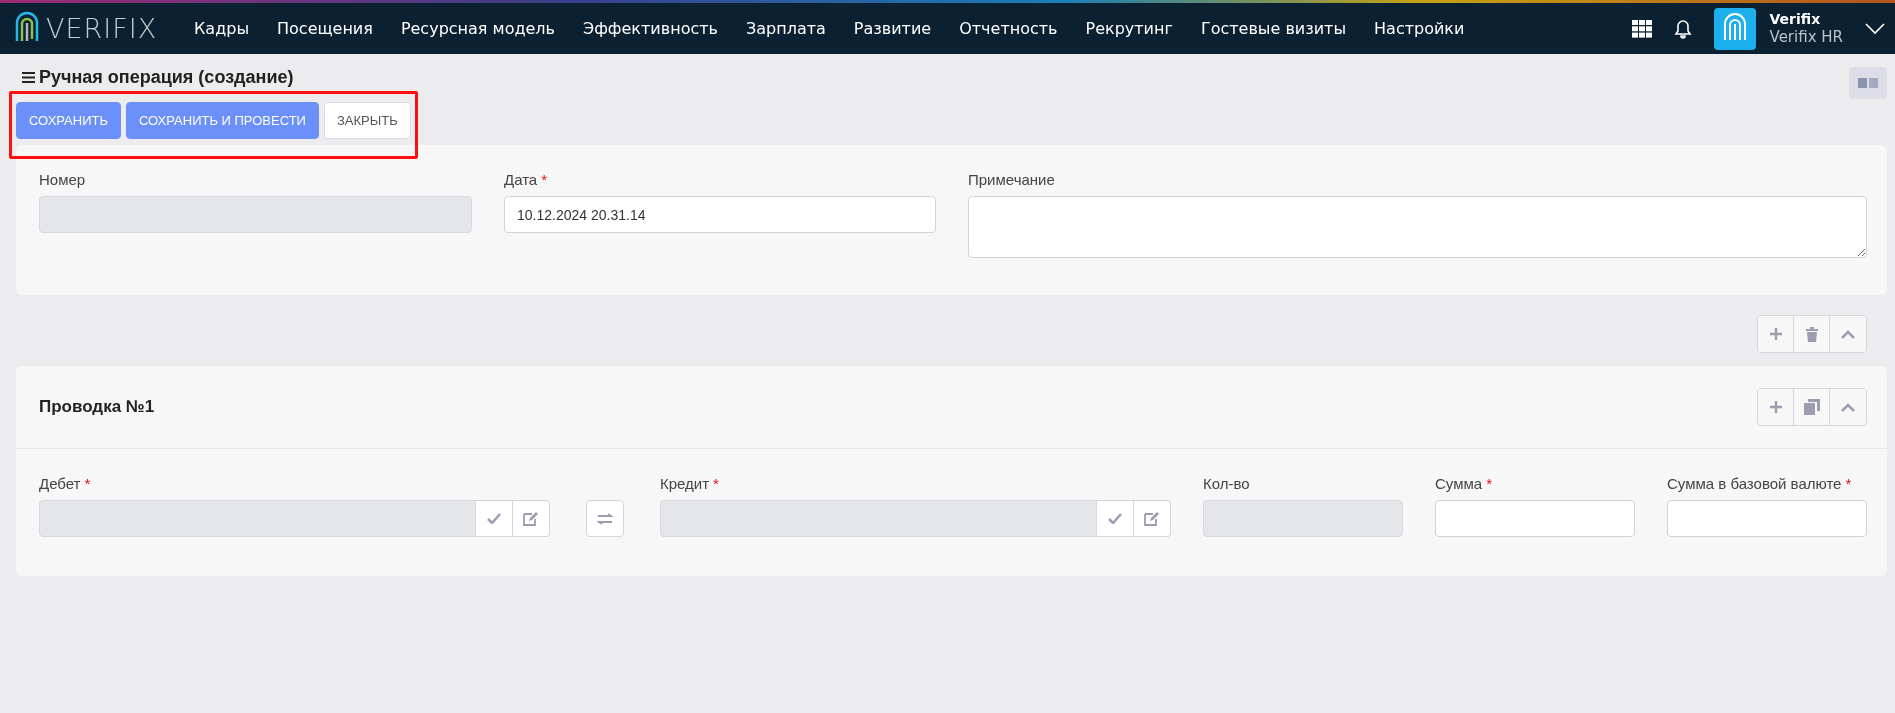 The width and height of the screenshot is (1895, 713). I want to click on copy-icon, so click(1811, 407).